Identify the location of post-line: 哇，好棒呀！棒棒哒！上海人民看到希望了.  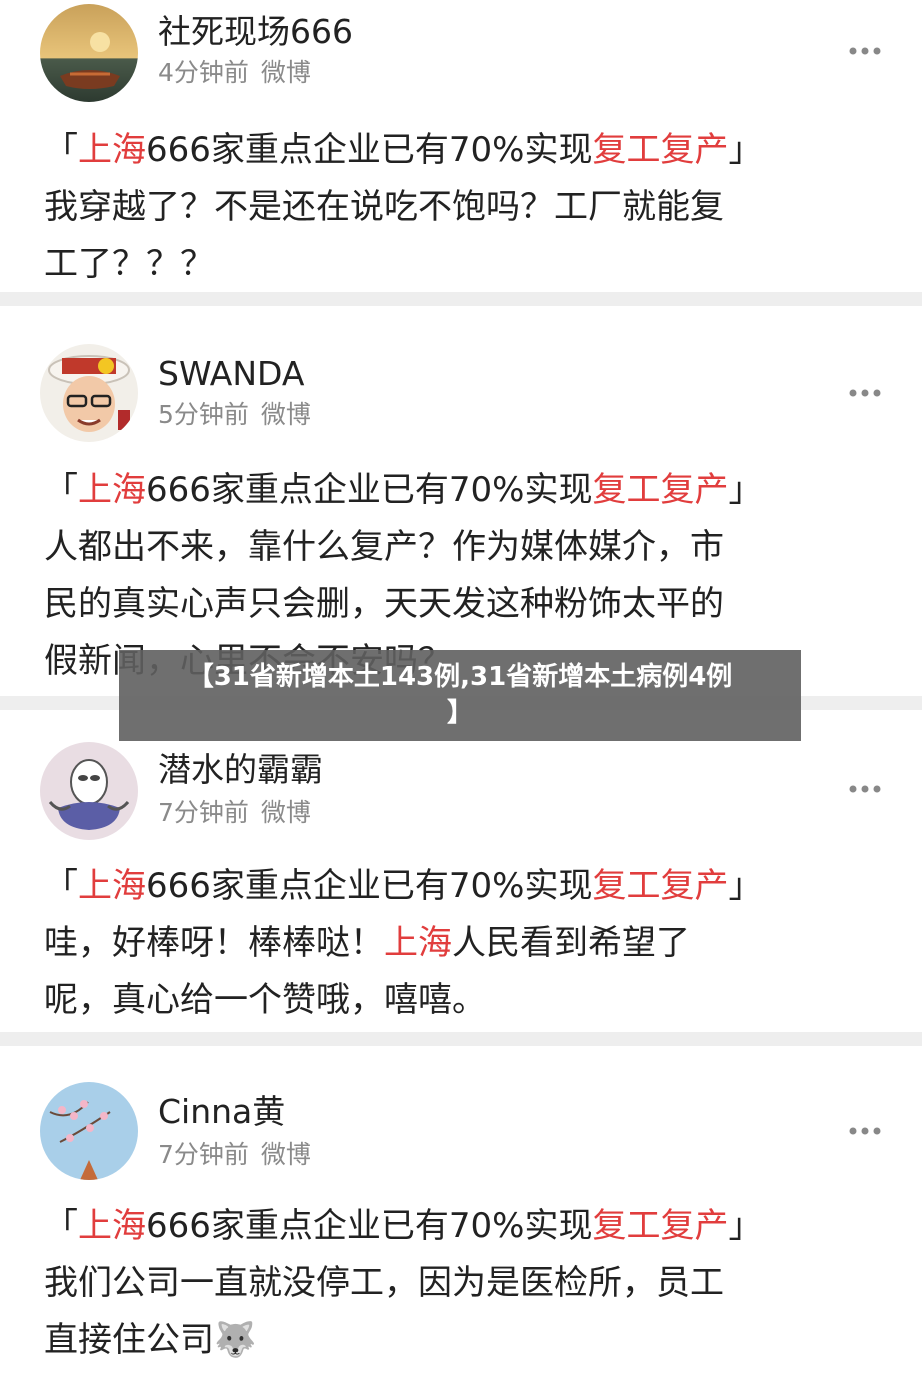
(367, 943).